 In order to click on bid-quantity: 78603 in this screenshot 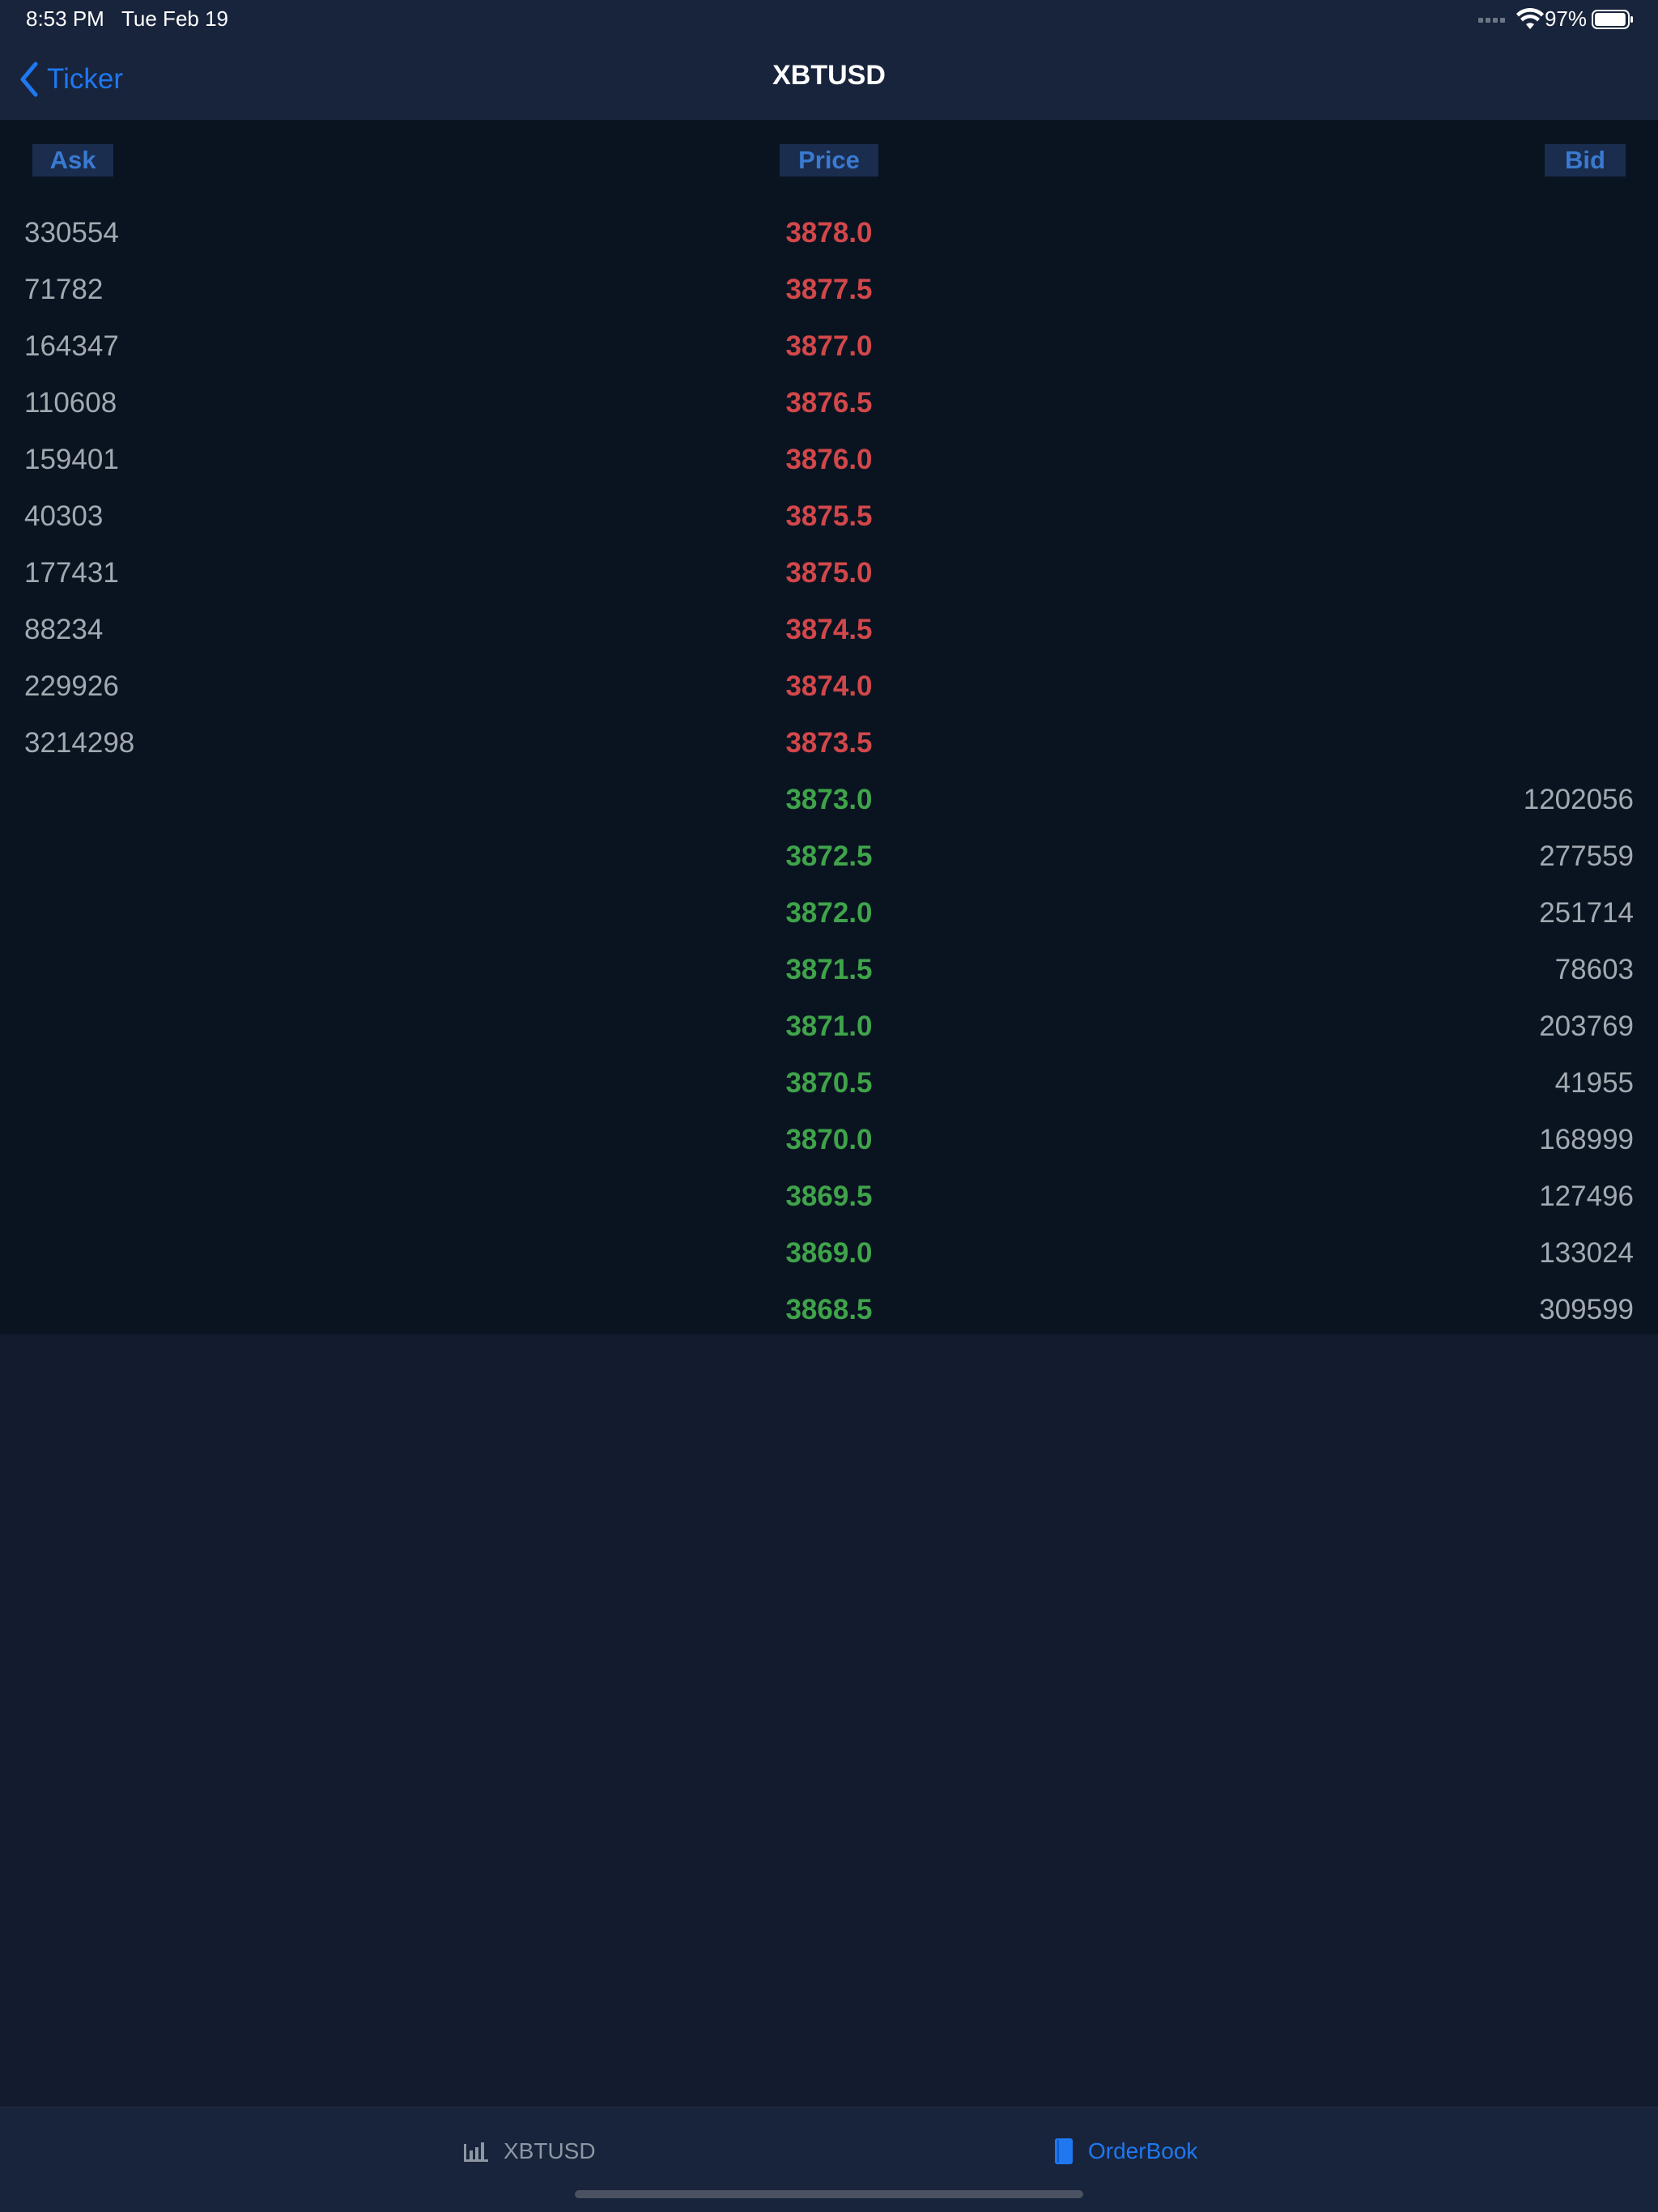, I will do `click(1594, 969)`.